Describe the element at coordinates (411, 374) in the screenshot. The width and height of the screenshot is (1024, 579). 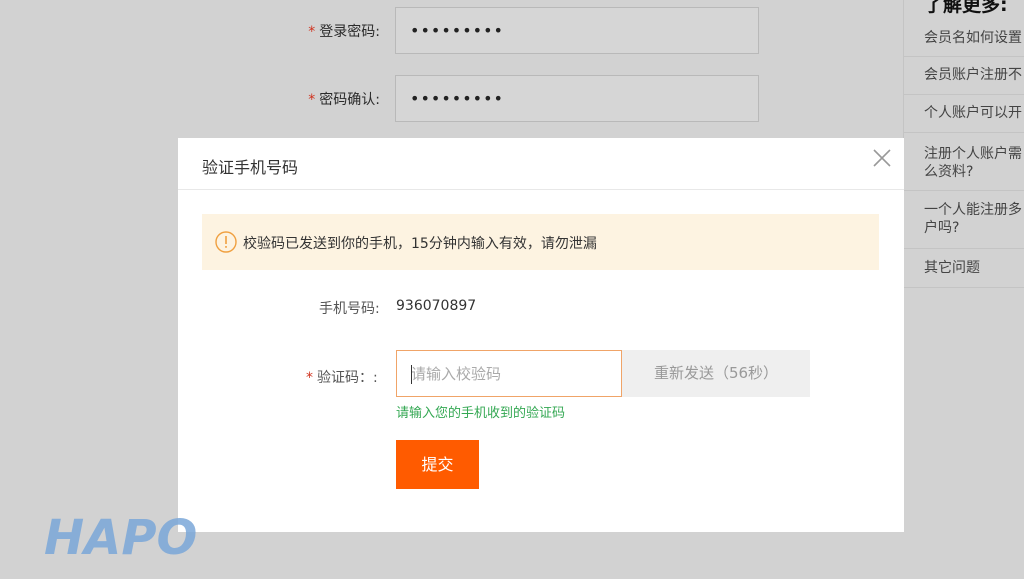
I see `text-caret` at that location.